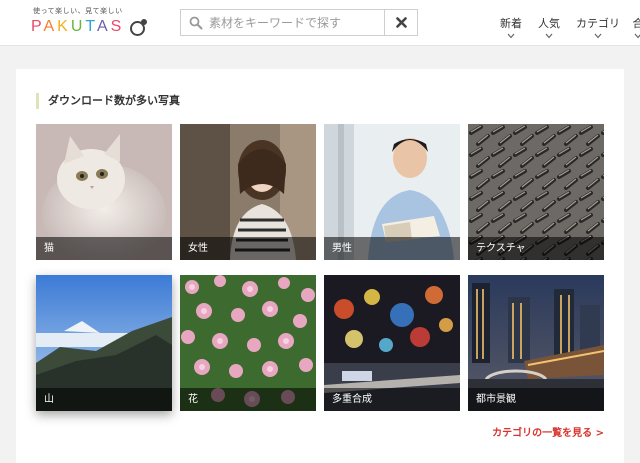 The width and height of the screenshot is (640, 463). Describe the element at coordinates (536, 399) in the screenshot. I see `tile-label: 都市景観` at that location.